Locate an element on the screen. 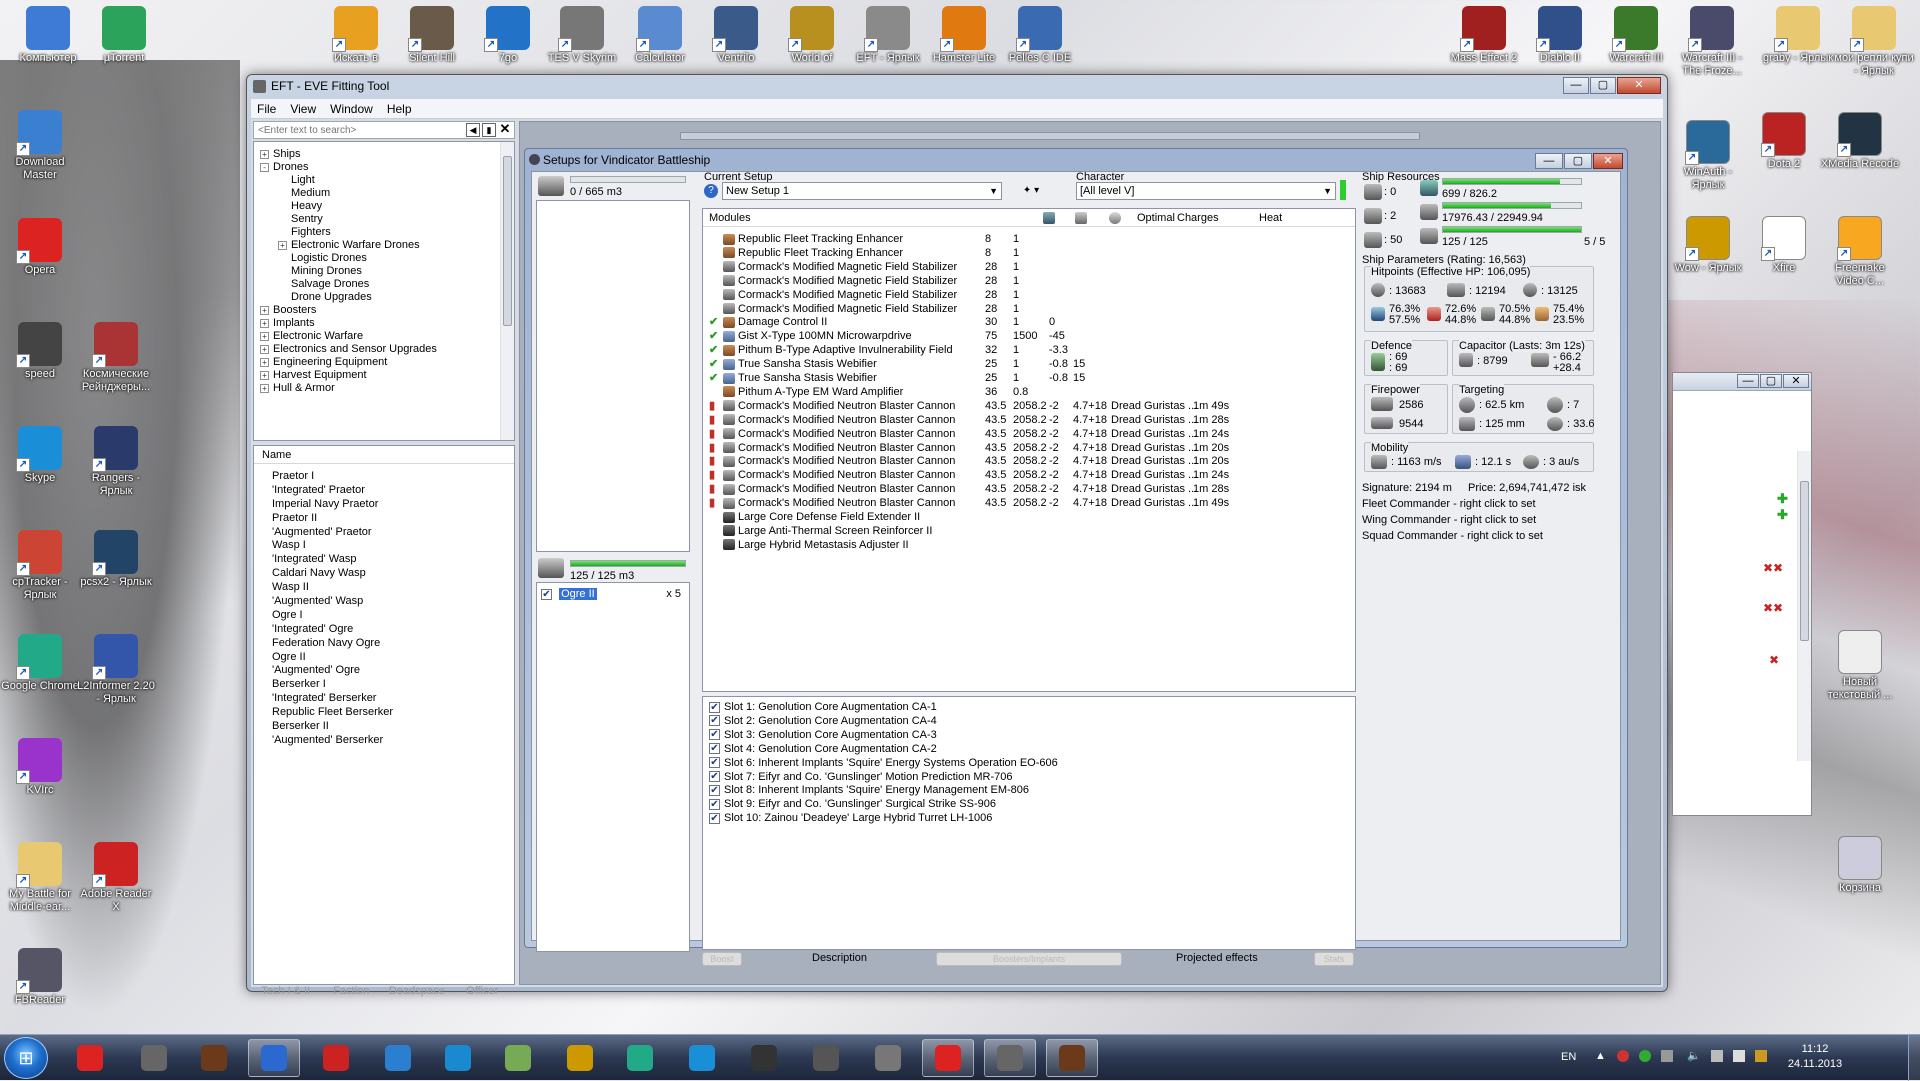  desktop-icon-xfire: Xfire is located at coordinates (1784, 245).